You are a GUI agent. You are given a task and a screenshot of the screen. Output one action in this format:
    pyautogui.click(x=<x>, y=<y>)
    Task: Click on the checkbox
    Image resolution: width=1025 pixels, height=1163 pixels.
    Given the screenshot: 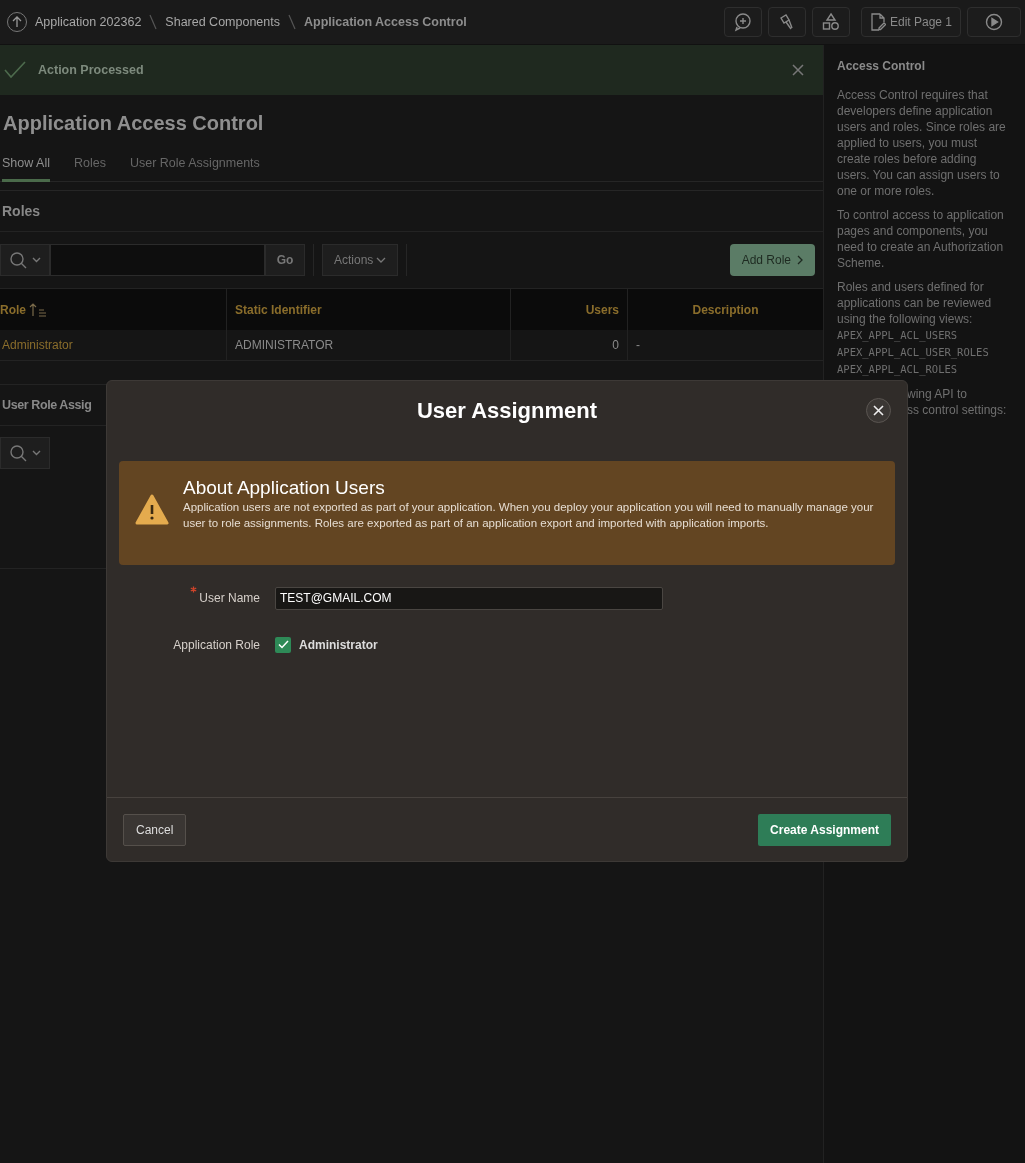 What is the action you would take?
    pyautogui.click(x=283, y=644)
    